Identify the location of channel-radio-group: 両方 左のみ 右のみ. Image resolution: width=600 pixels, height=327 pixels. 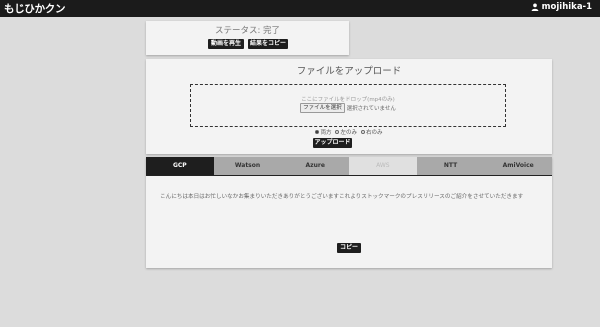
(349, 132).